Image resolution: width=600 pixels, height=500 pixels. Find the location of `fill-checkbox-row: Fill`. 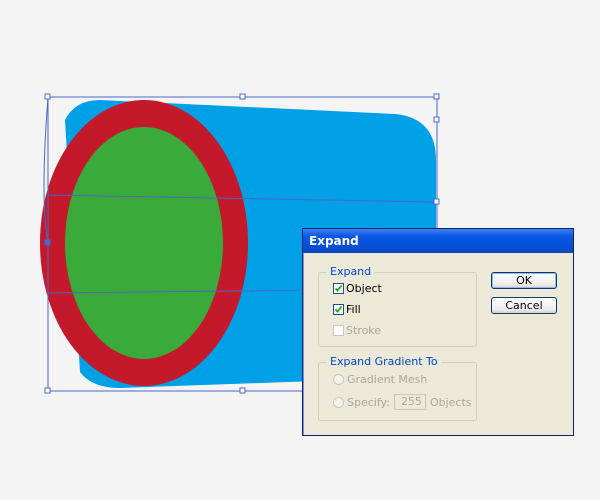

fill-checkbox-row: Fill is located at coordinates (347, 309).